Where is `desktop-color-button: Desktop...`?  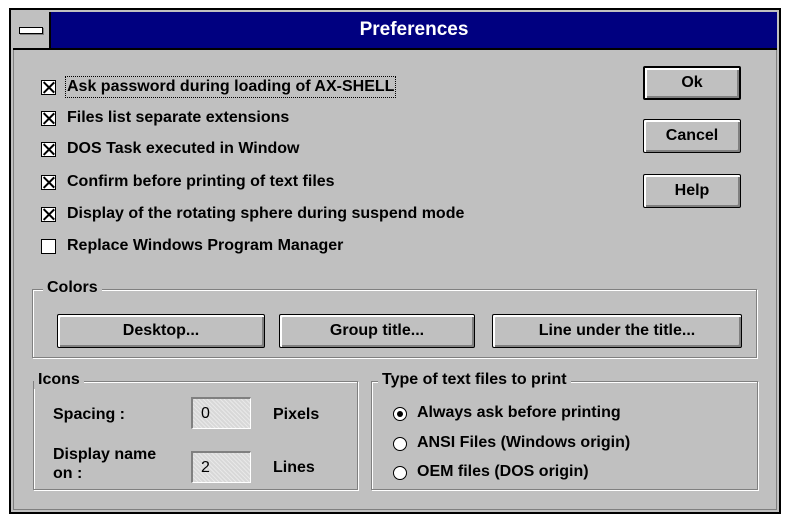
desktop-color-button: Desktop... is located at coordinates (161, 331).